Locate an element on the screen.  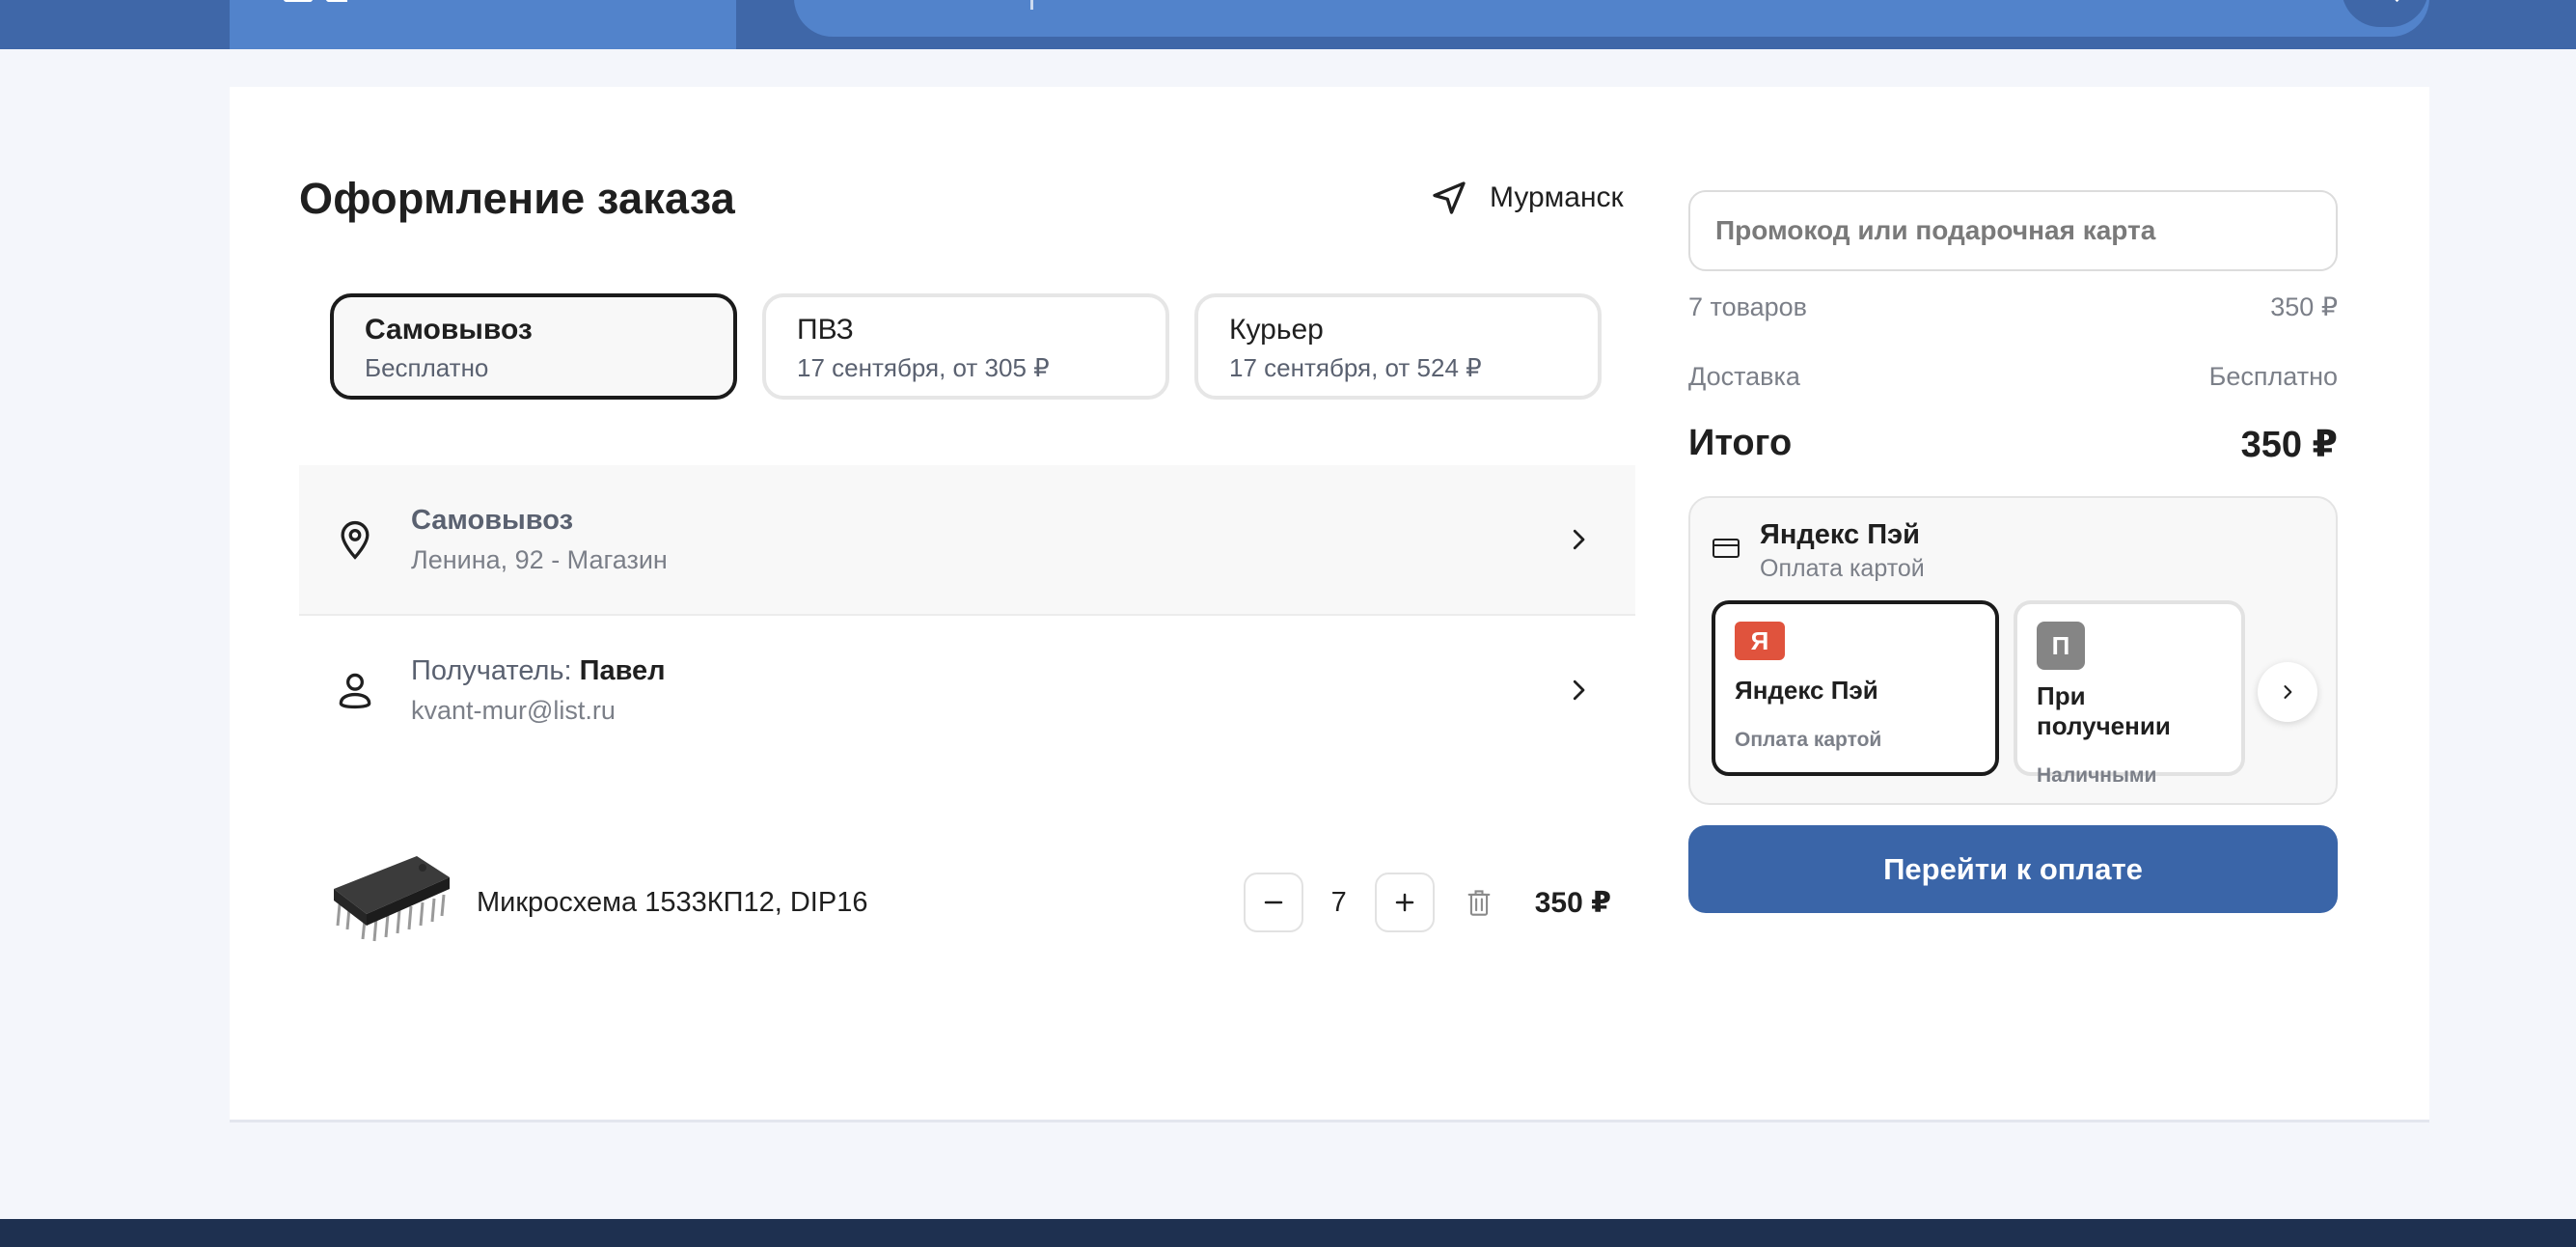
payment-selected-header: Яндекс Пэй Оплата картой is located at coordinates (1819, 551).